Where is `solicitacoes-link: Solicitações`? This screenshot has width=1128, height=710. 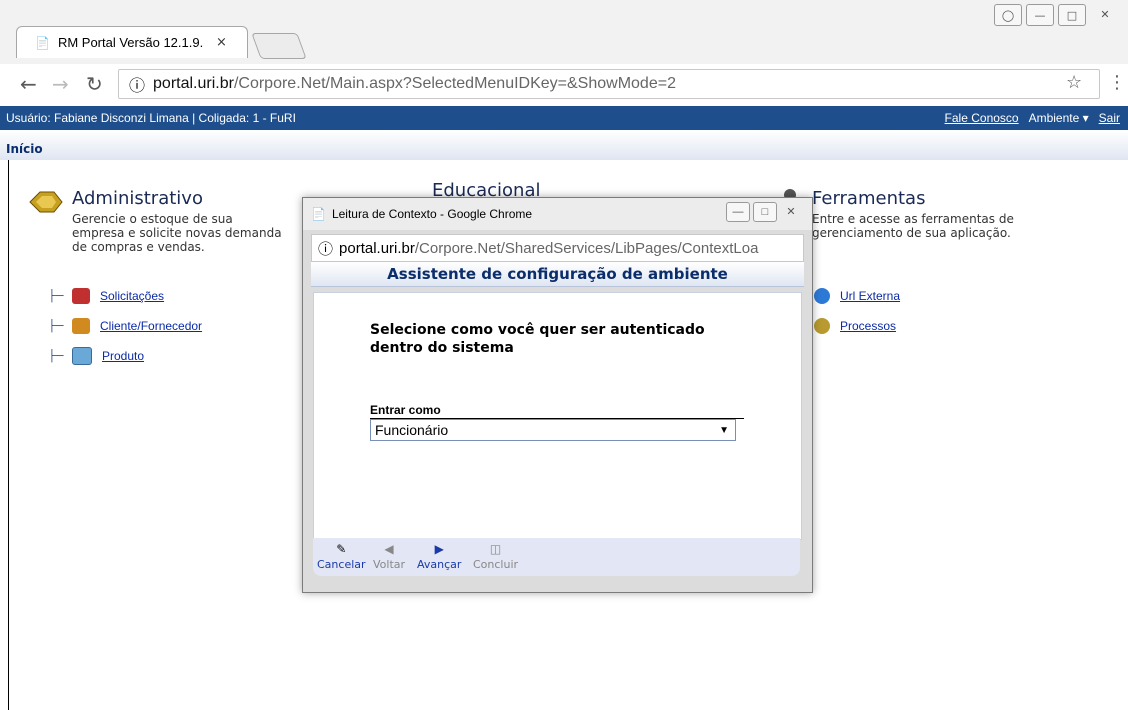 solicitacoes-link: Solicitações is located at coordinates (132, 296).